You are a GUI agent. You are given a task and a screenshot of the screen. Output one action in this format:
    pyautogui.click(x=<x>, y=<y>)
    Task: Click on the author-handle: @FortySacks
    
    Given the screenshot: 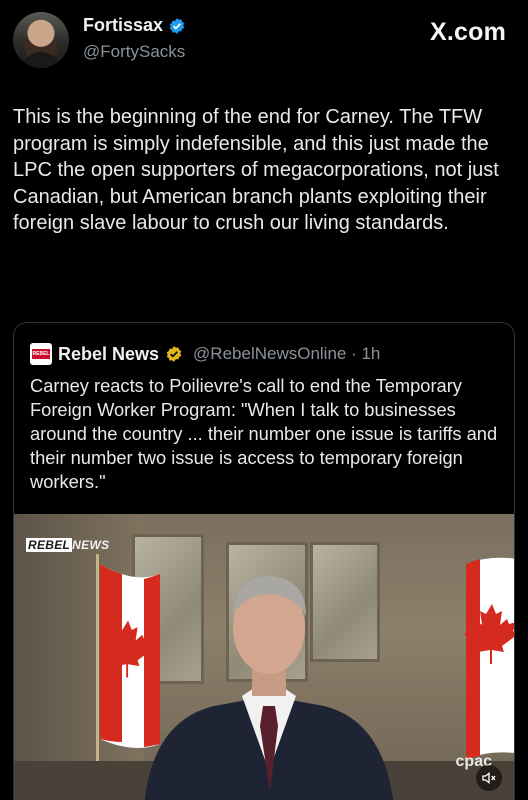 What is the action you would take?
    pyautogui.click(x=134, y=52)
    